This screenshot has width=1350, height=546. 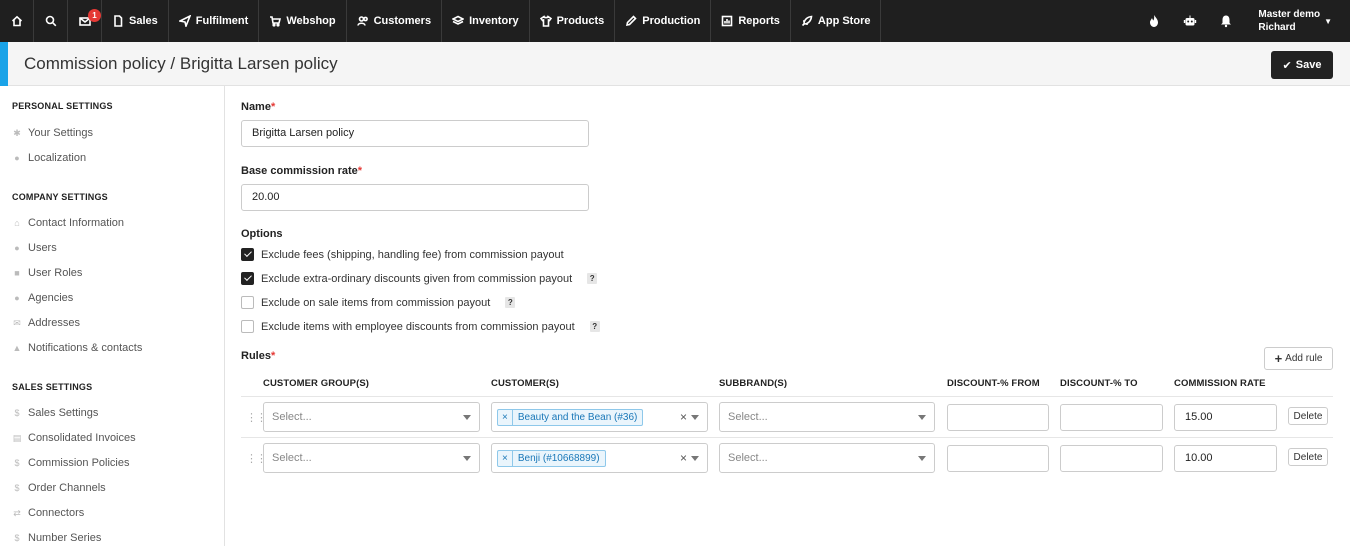 What do you see at coordinates (222, 21) in the screenshot?
I see `nav-fulfilment-label: Fulfilment` at bounding box center [222, 21].